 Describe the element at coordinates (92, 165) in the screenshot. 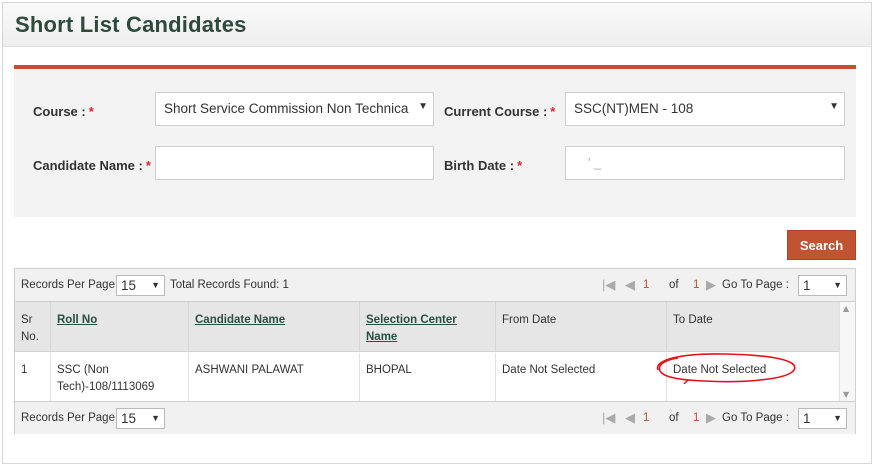

I see `candidate-name-label: Candidate Name : *` at that location.